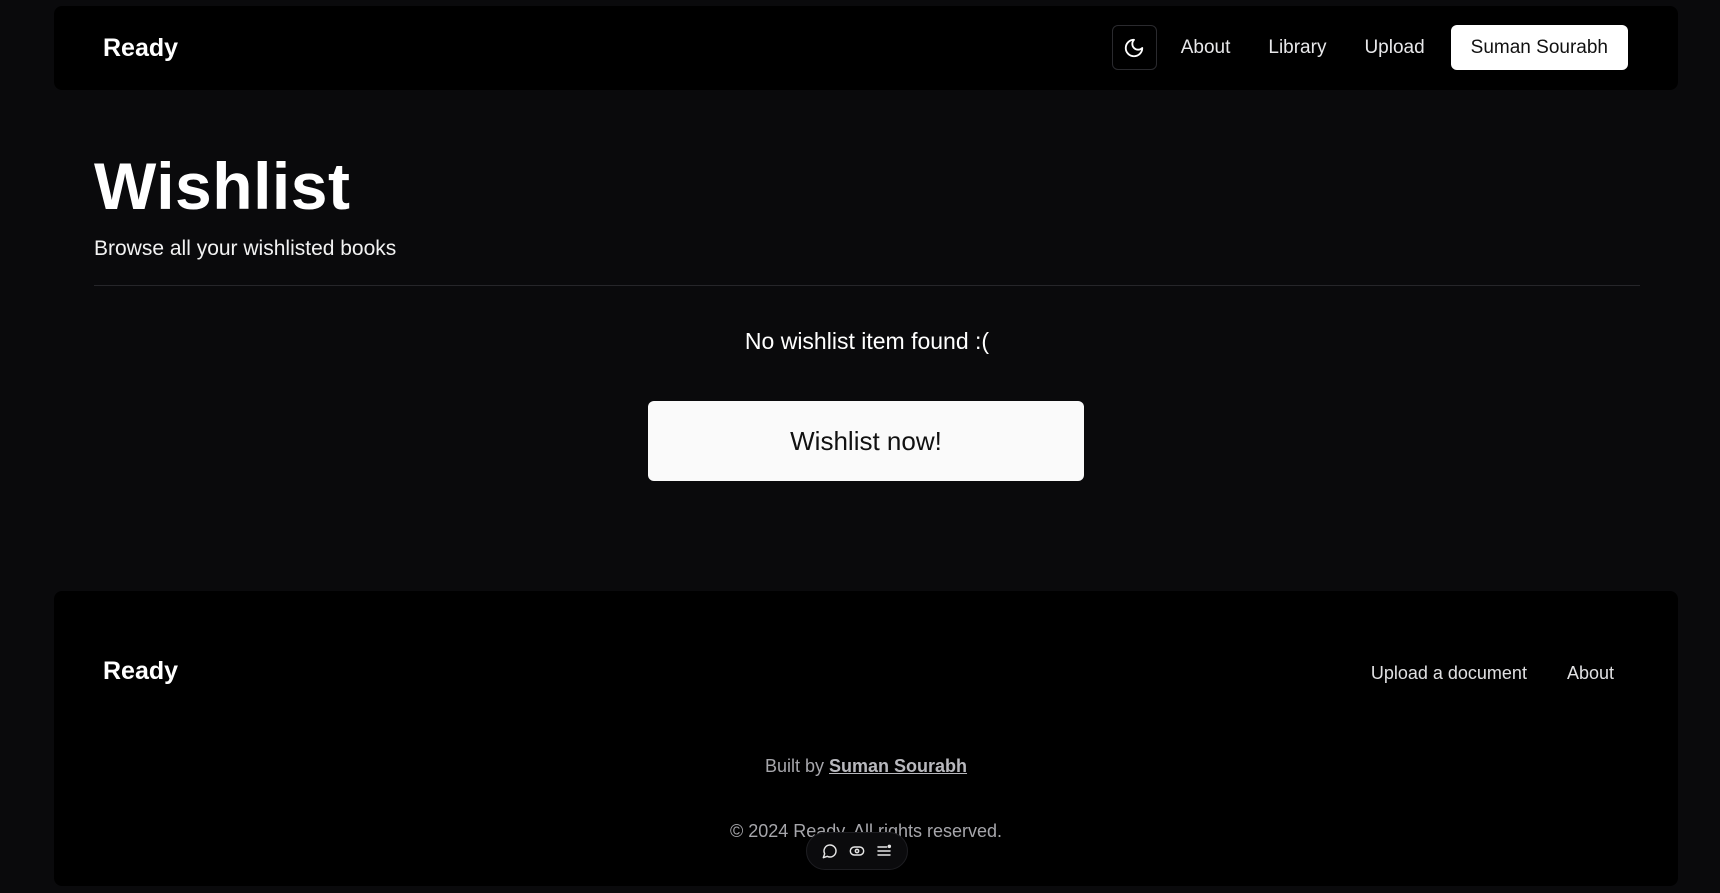  Describe the element at coordinates (1206, 48) in the screenshot. I see `nav-link-about: About` at that location.